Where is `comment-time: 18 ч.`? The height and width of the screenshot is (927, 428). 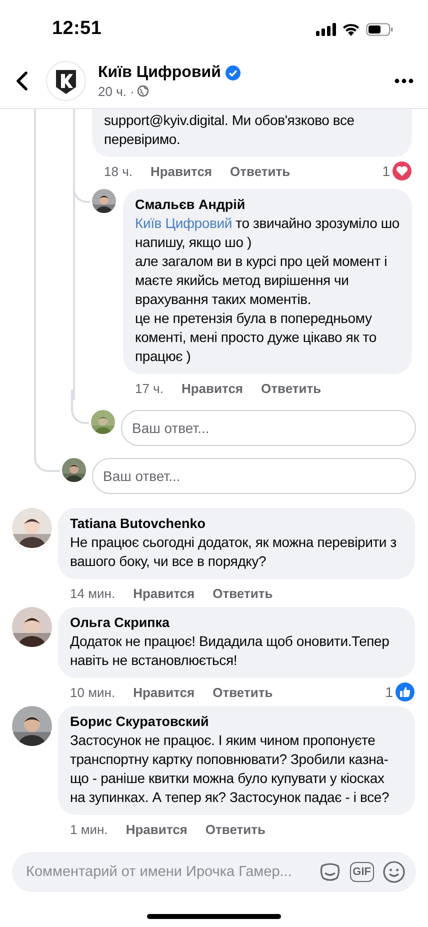
comment-time: 18 ч. is located at coordinates (118, 171).